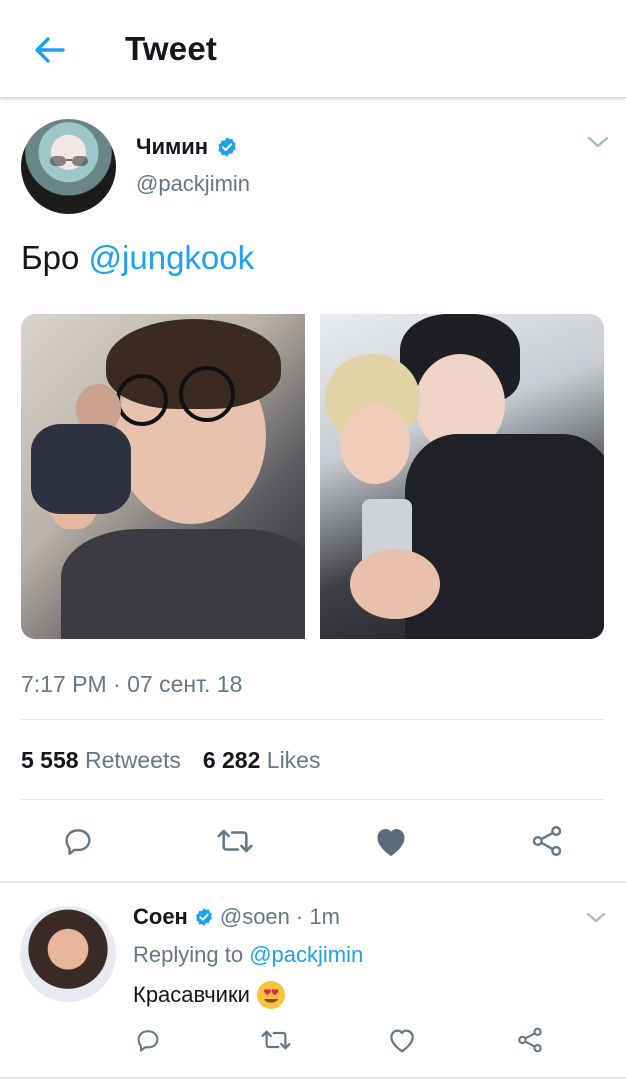 This screenshot has width=626, height=1080. I want to click on author-display-name: Чимин, so click(172, 146).